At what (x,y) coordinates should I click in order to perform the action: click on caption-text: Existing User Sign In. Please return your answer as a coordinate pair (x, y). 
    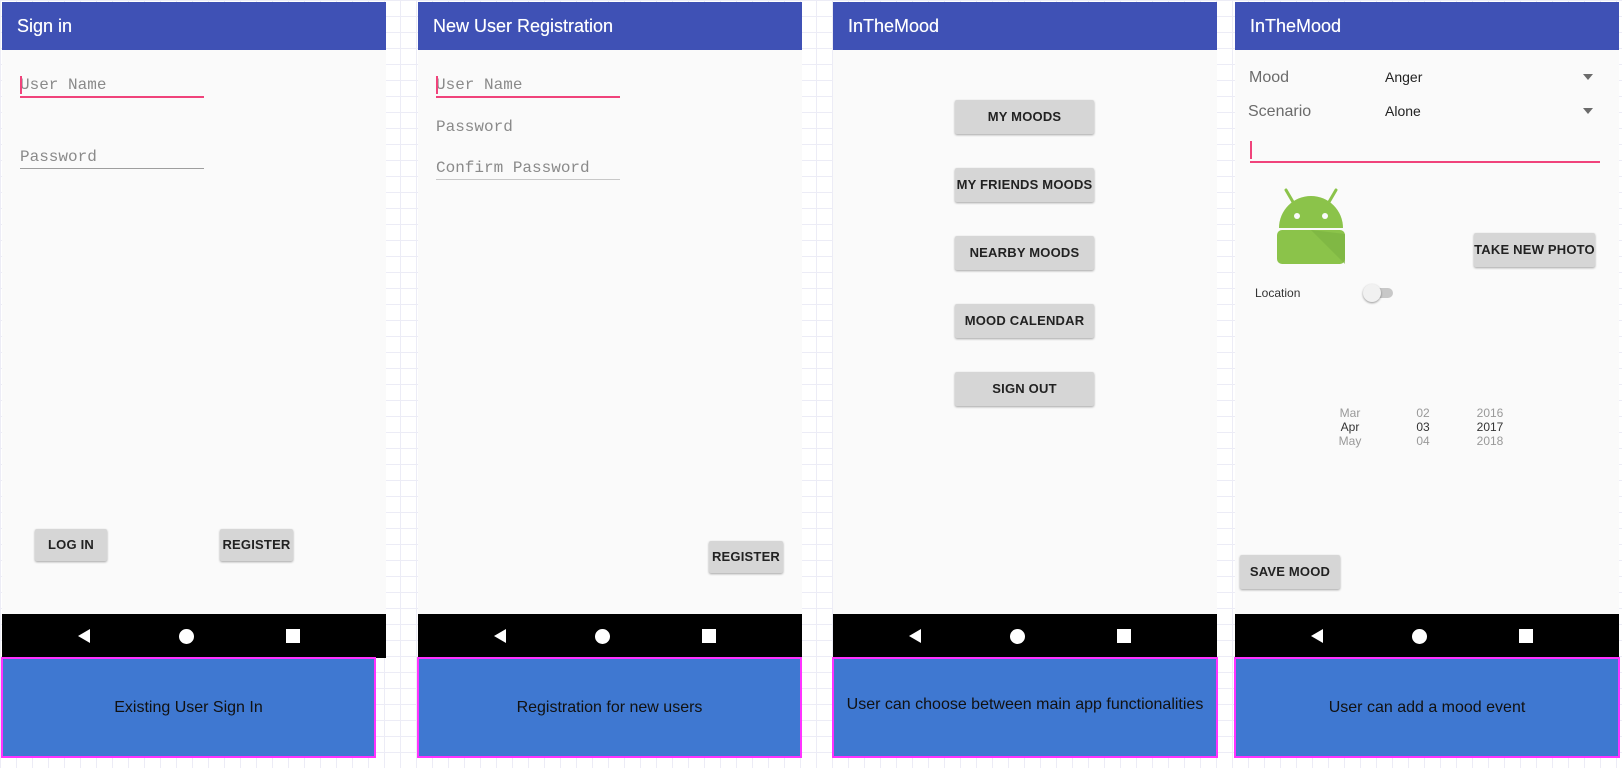
    Looking at the image, I should click on (188, 707).